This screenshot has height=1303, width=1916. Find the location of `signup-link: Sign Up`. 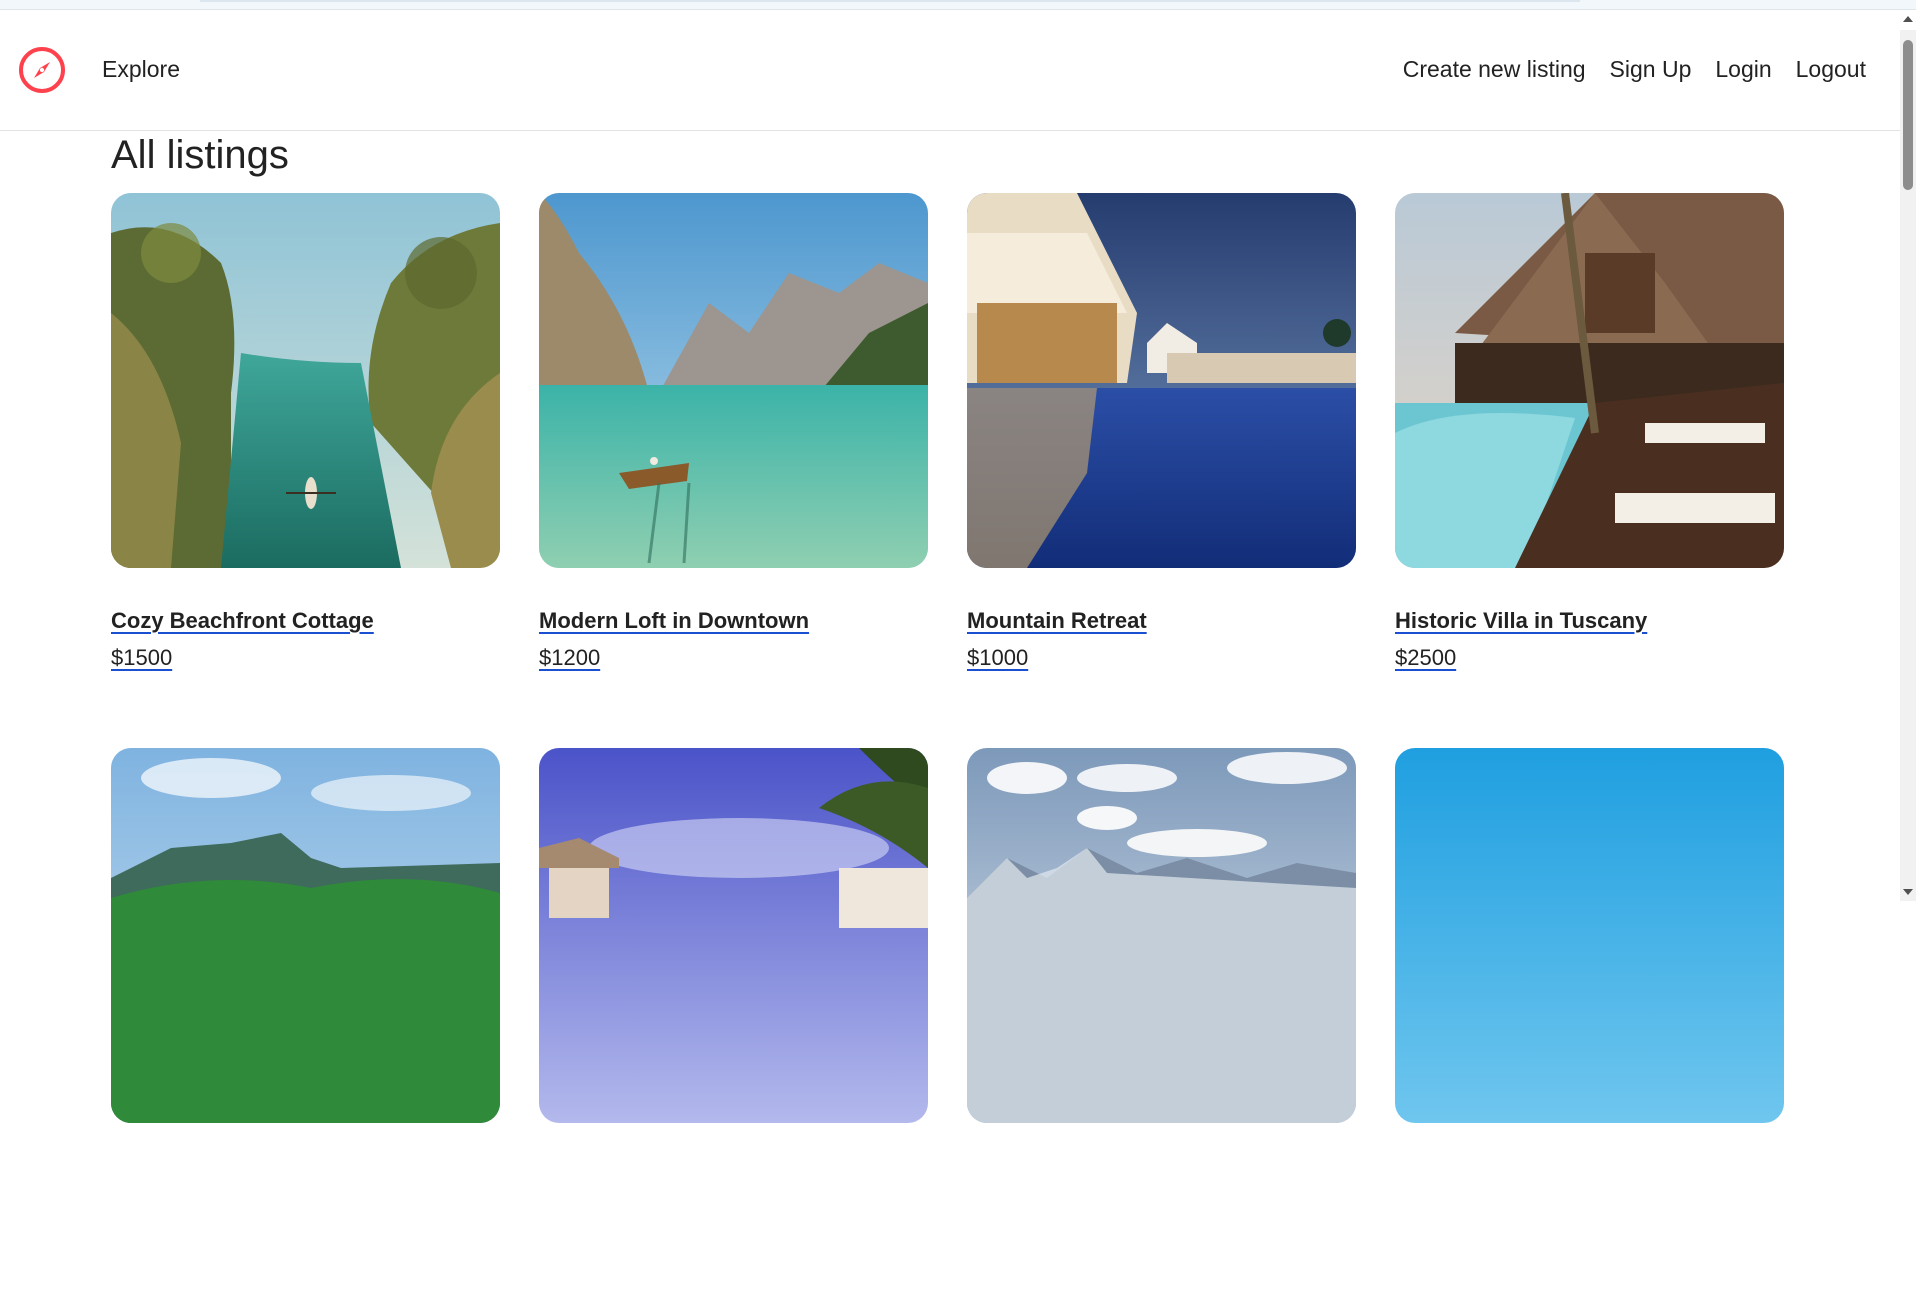

signup-link: Sign Up is located at coordinates (1651, 69).